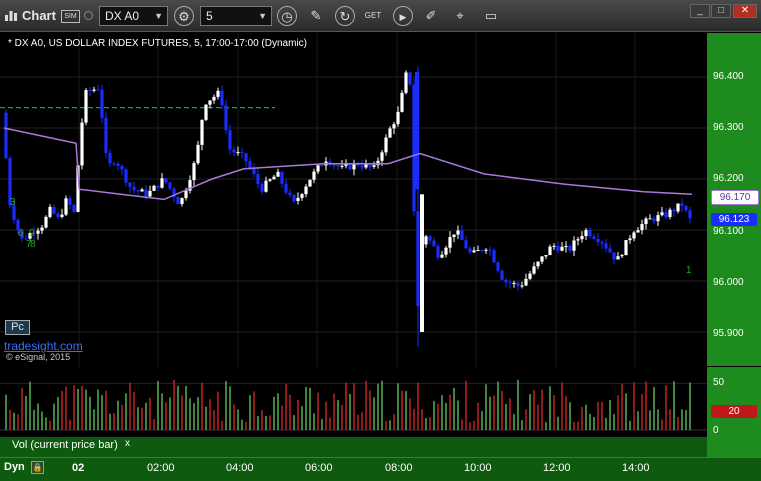  Describe the element at coordinates (122, 16) in the screenshot. I see `symbol-value: DX A0` at that location.